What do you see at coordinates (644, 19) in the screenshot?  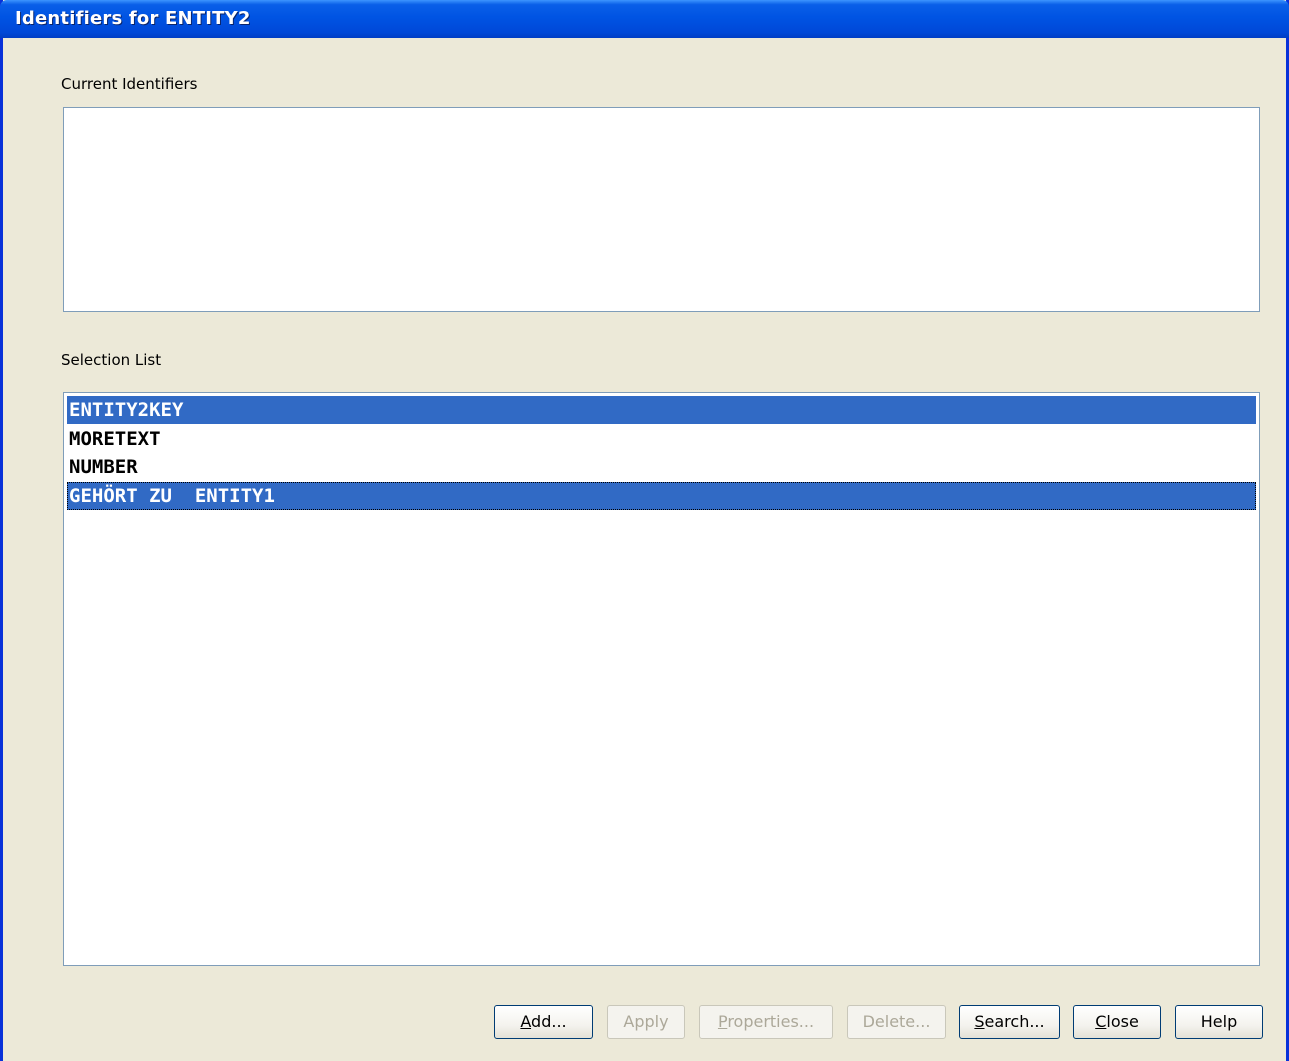 I see `title-bar: Identifiers for ENTITY2` at bounding box center [644, 19].